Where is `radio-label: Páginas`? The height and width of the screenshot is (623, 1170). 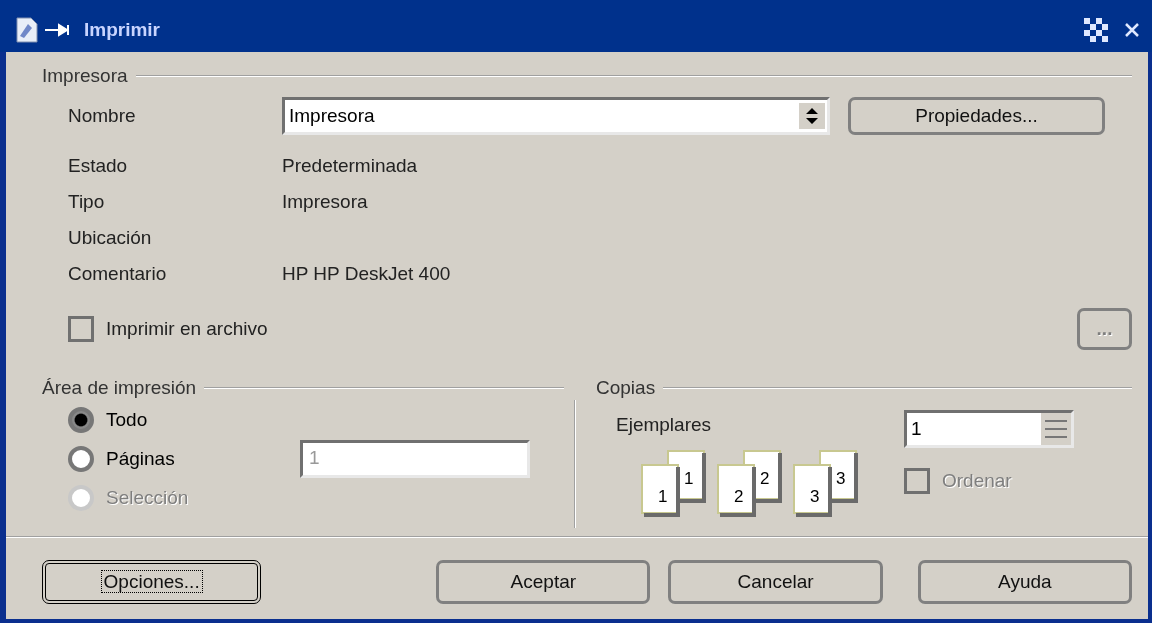 radio-label: Páginas is located at coordinates (140, 458).